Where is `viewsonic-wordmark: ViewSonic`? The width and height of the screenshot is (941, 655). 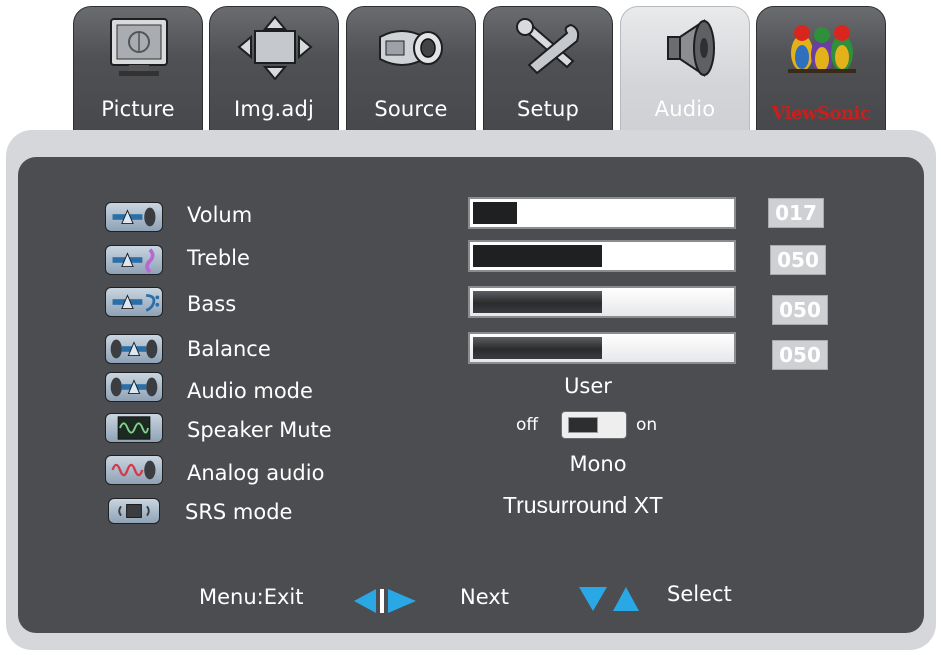 viewsonic-wordmark: ViewSonic is located at coordinates (821, 113).